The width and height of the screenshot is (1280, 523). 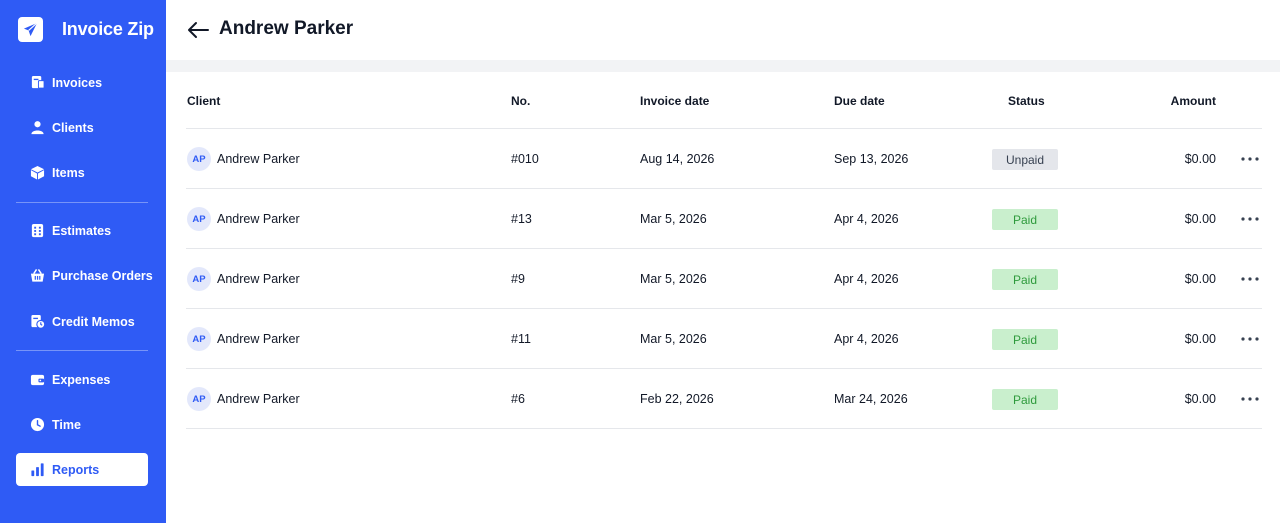 I want to click on sidebar-item-estimates: Estimates, so click(x=82, y=230).